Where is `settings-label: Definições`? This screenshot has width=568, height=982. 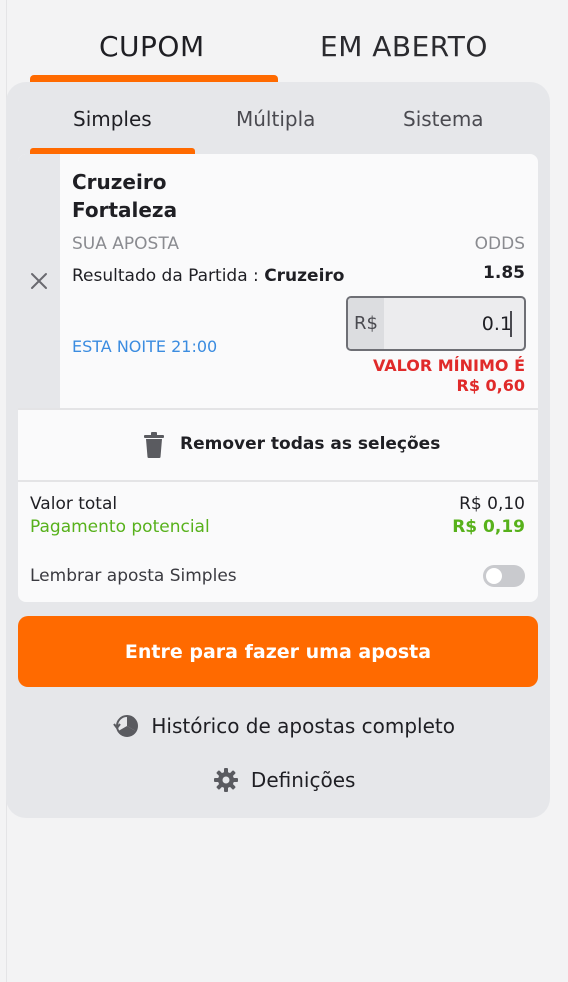 settings-label: Definições is located at coordinates (303, 780).